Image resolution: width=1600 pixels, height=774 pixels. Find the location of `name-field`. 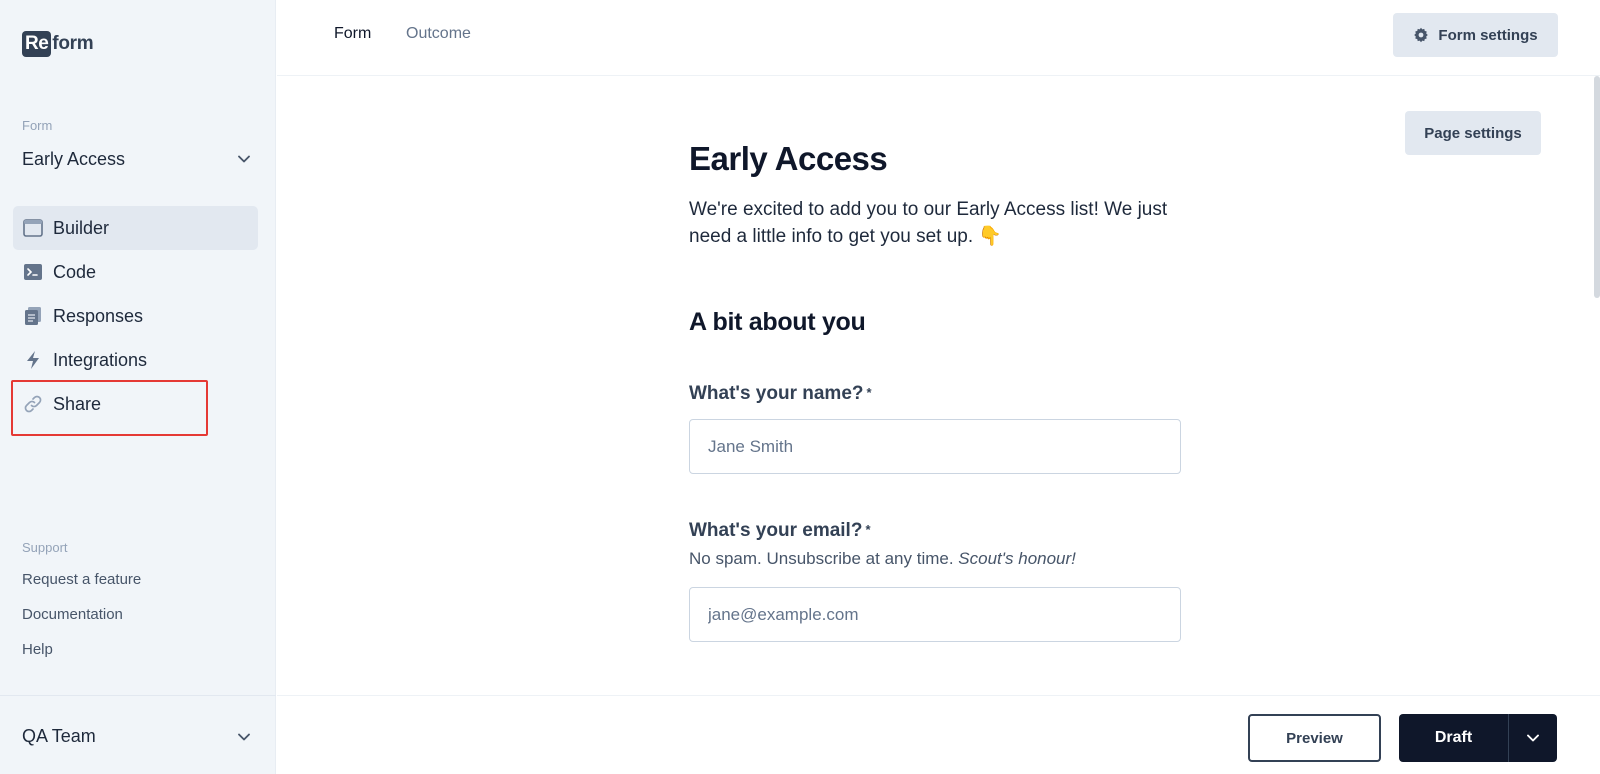

name-field is located at coordinates (935, 446).